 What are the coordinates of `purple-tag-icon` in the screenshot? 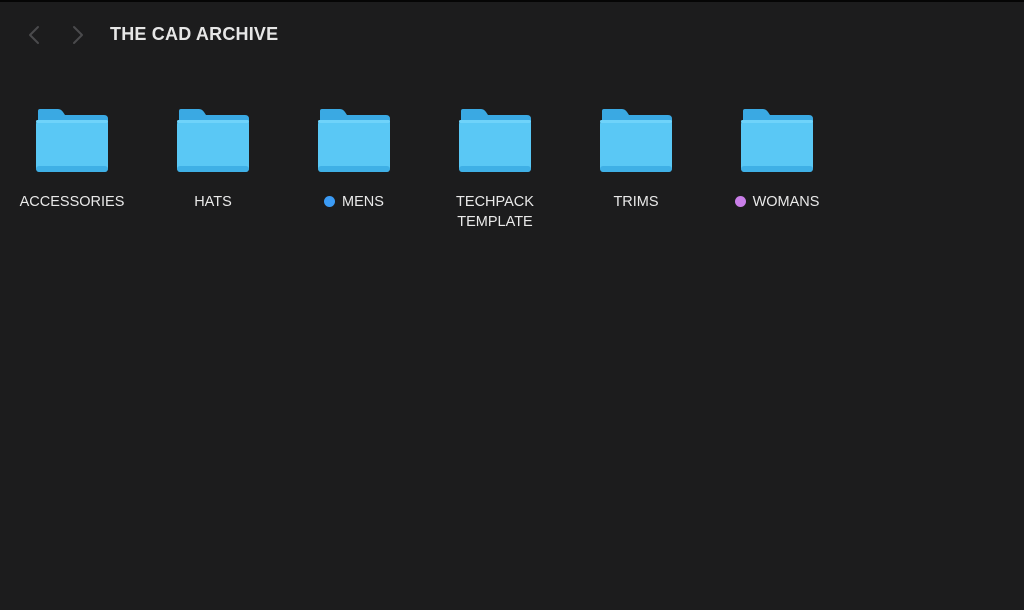 It's located at (740, 201).